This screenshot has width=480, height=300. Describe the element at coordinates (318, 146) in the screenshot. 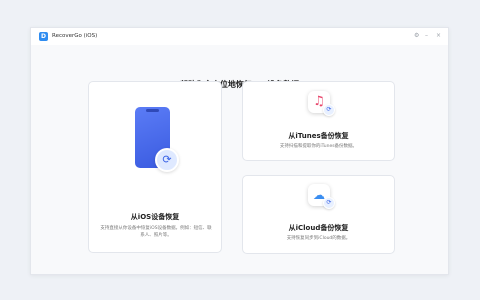

I see `itunes-card-description: 支持扫描和提取你的iTunes备份数据。` at that location.